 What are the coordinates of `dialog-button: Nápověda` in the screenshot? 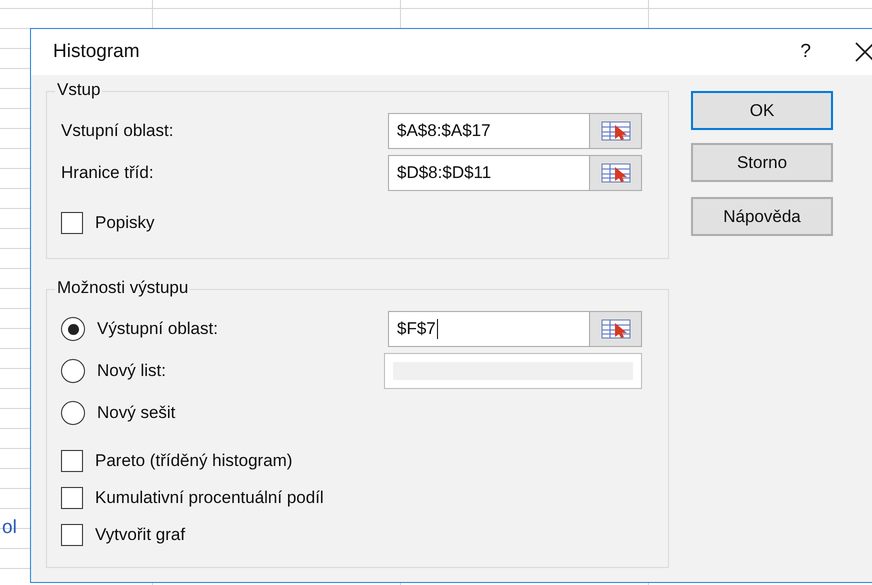 It's located at (762, 216).